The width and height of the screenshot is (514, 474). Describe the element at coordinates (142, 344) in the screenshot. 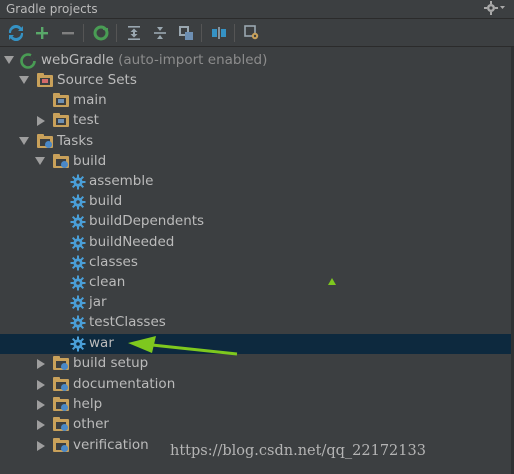

I see `annotation-arrowhead` at that location.